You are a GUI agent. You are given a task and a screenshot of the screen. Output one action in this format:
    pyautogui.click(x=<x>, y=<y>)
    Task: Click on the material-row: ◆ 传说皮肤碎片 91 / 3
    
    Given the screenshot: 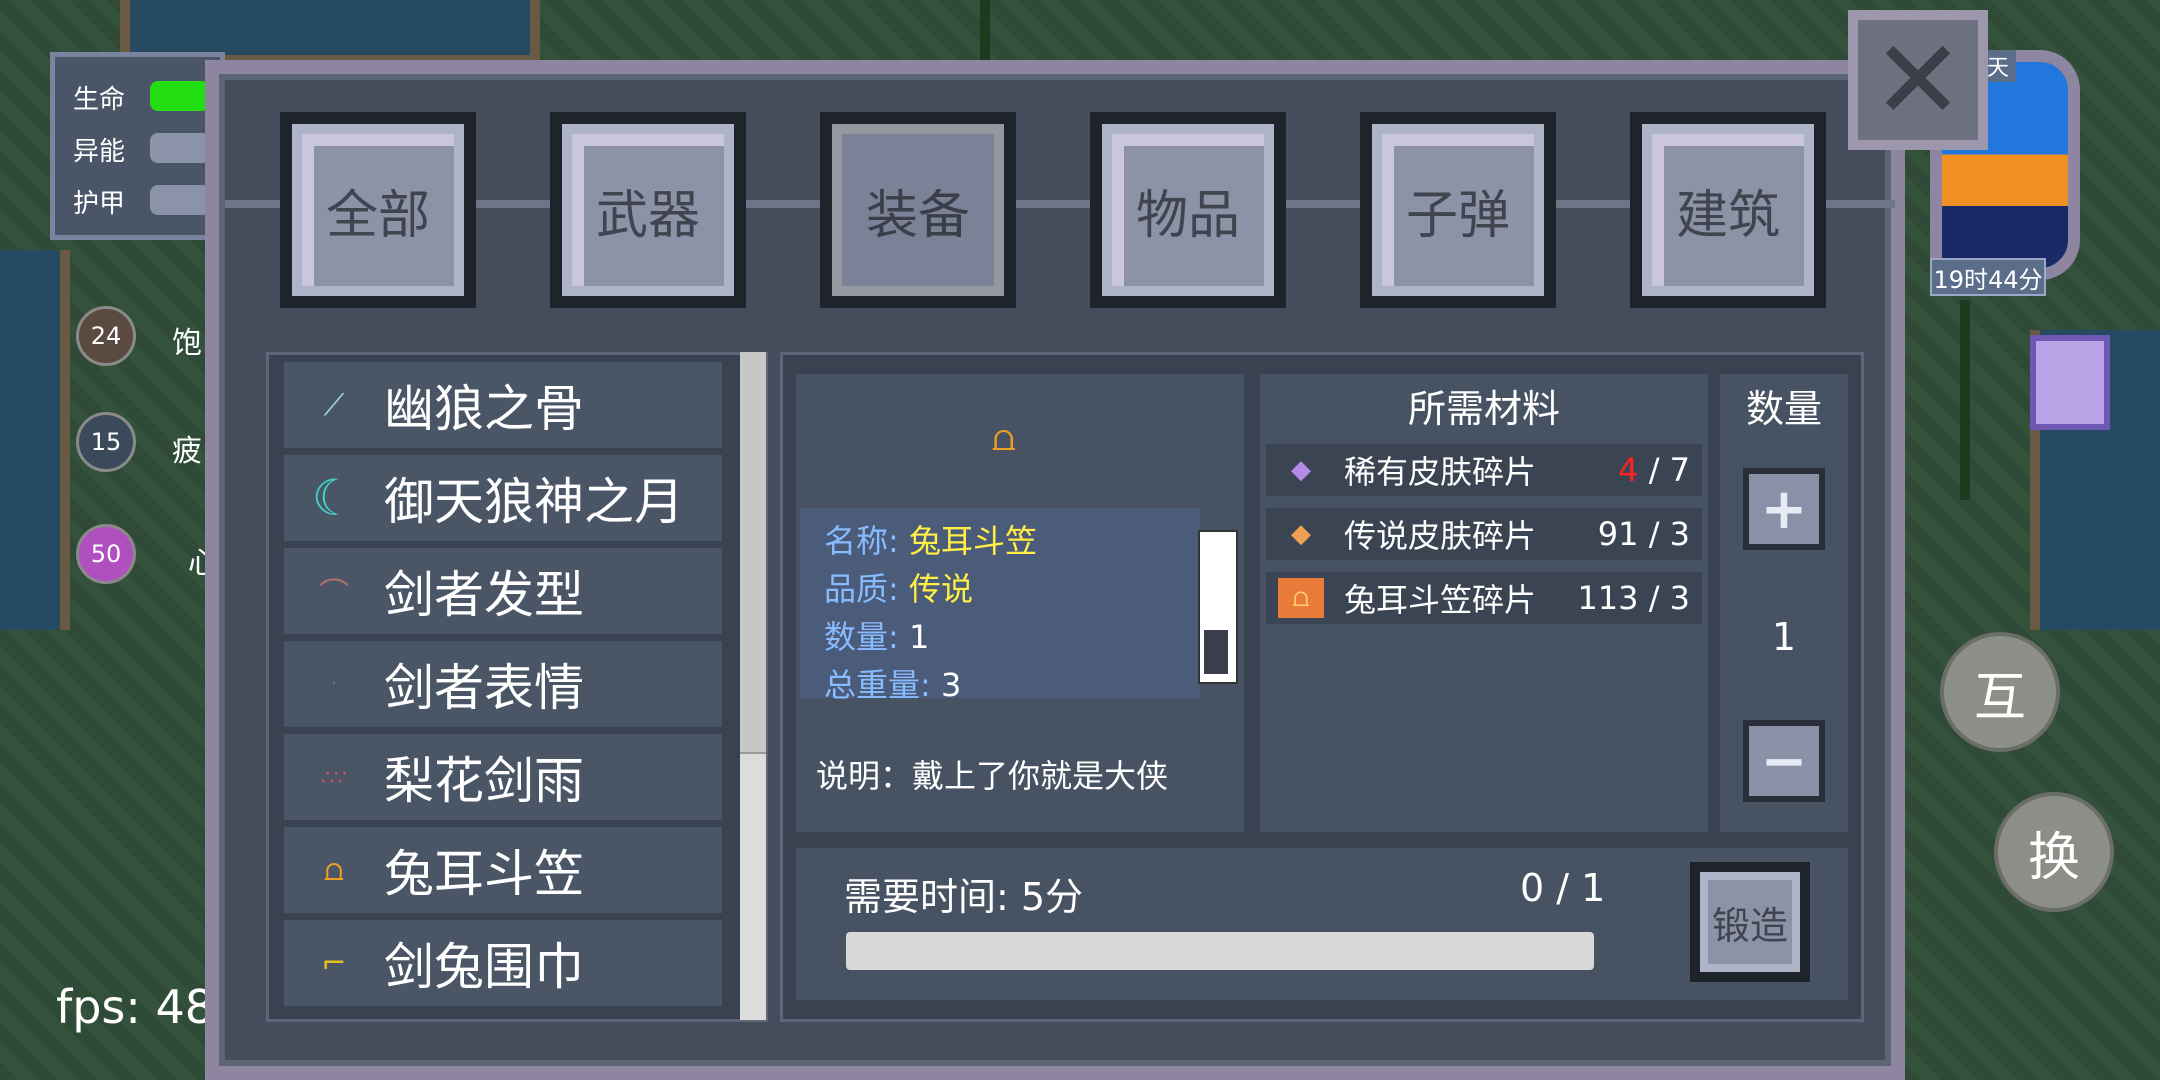 What is the action you would take?
    pyautogui.click(x=1484, y=534)
    